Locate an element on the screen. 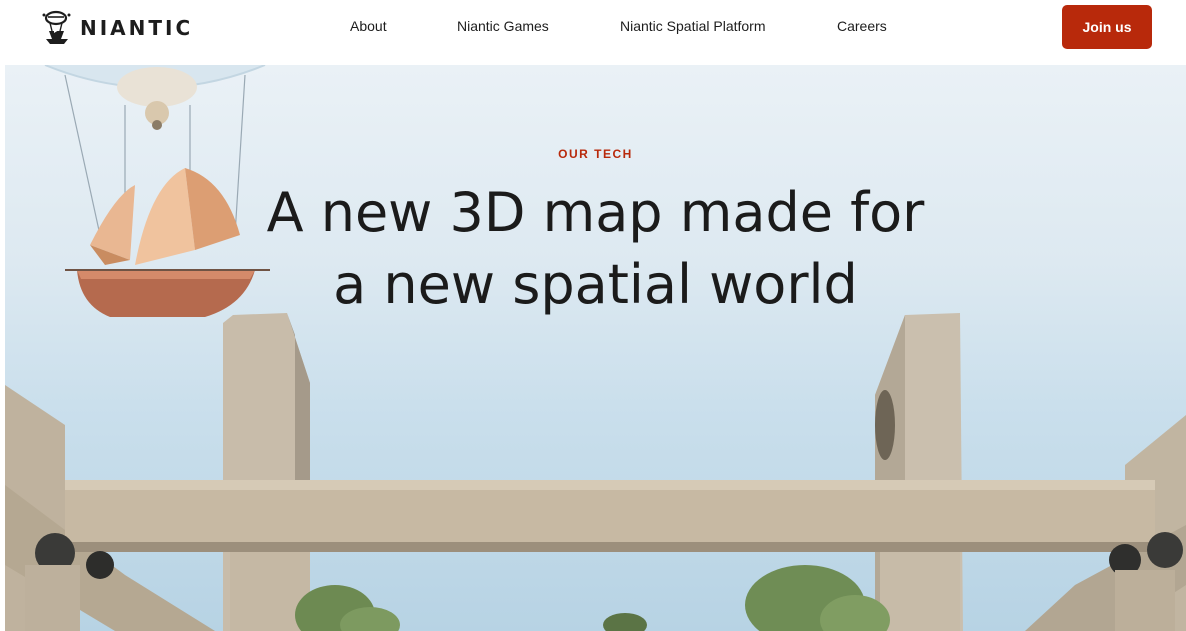 This screenshot has height=631, width=1186. logo-wordmark: NIANTIC is located at coordinates (137, 28).